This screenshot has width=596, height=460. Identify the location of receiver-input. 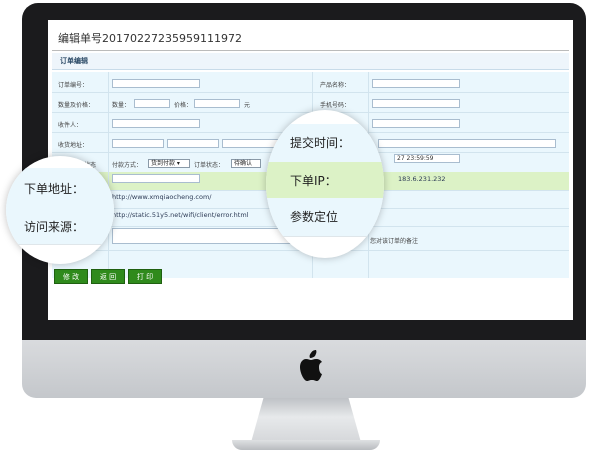
(156, 123).